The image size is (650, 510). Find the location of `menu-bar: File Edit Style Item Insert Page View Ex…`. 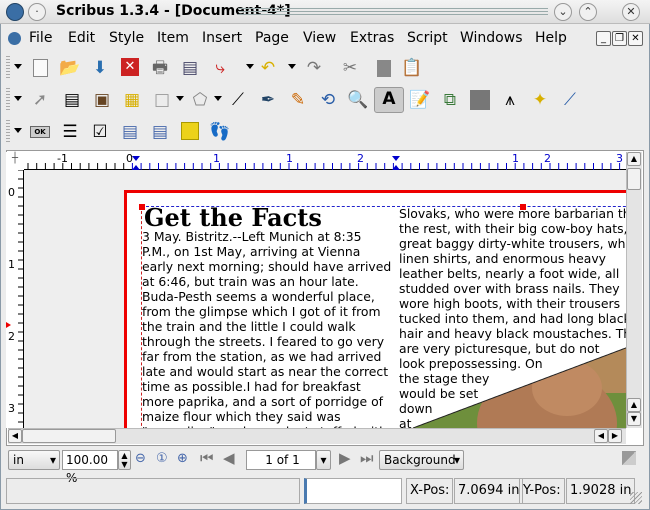

menu-bar: File Edit Style Item Insert Page View Ex… is located at coordinates (325, 38).